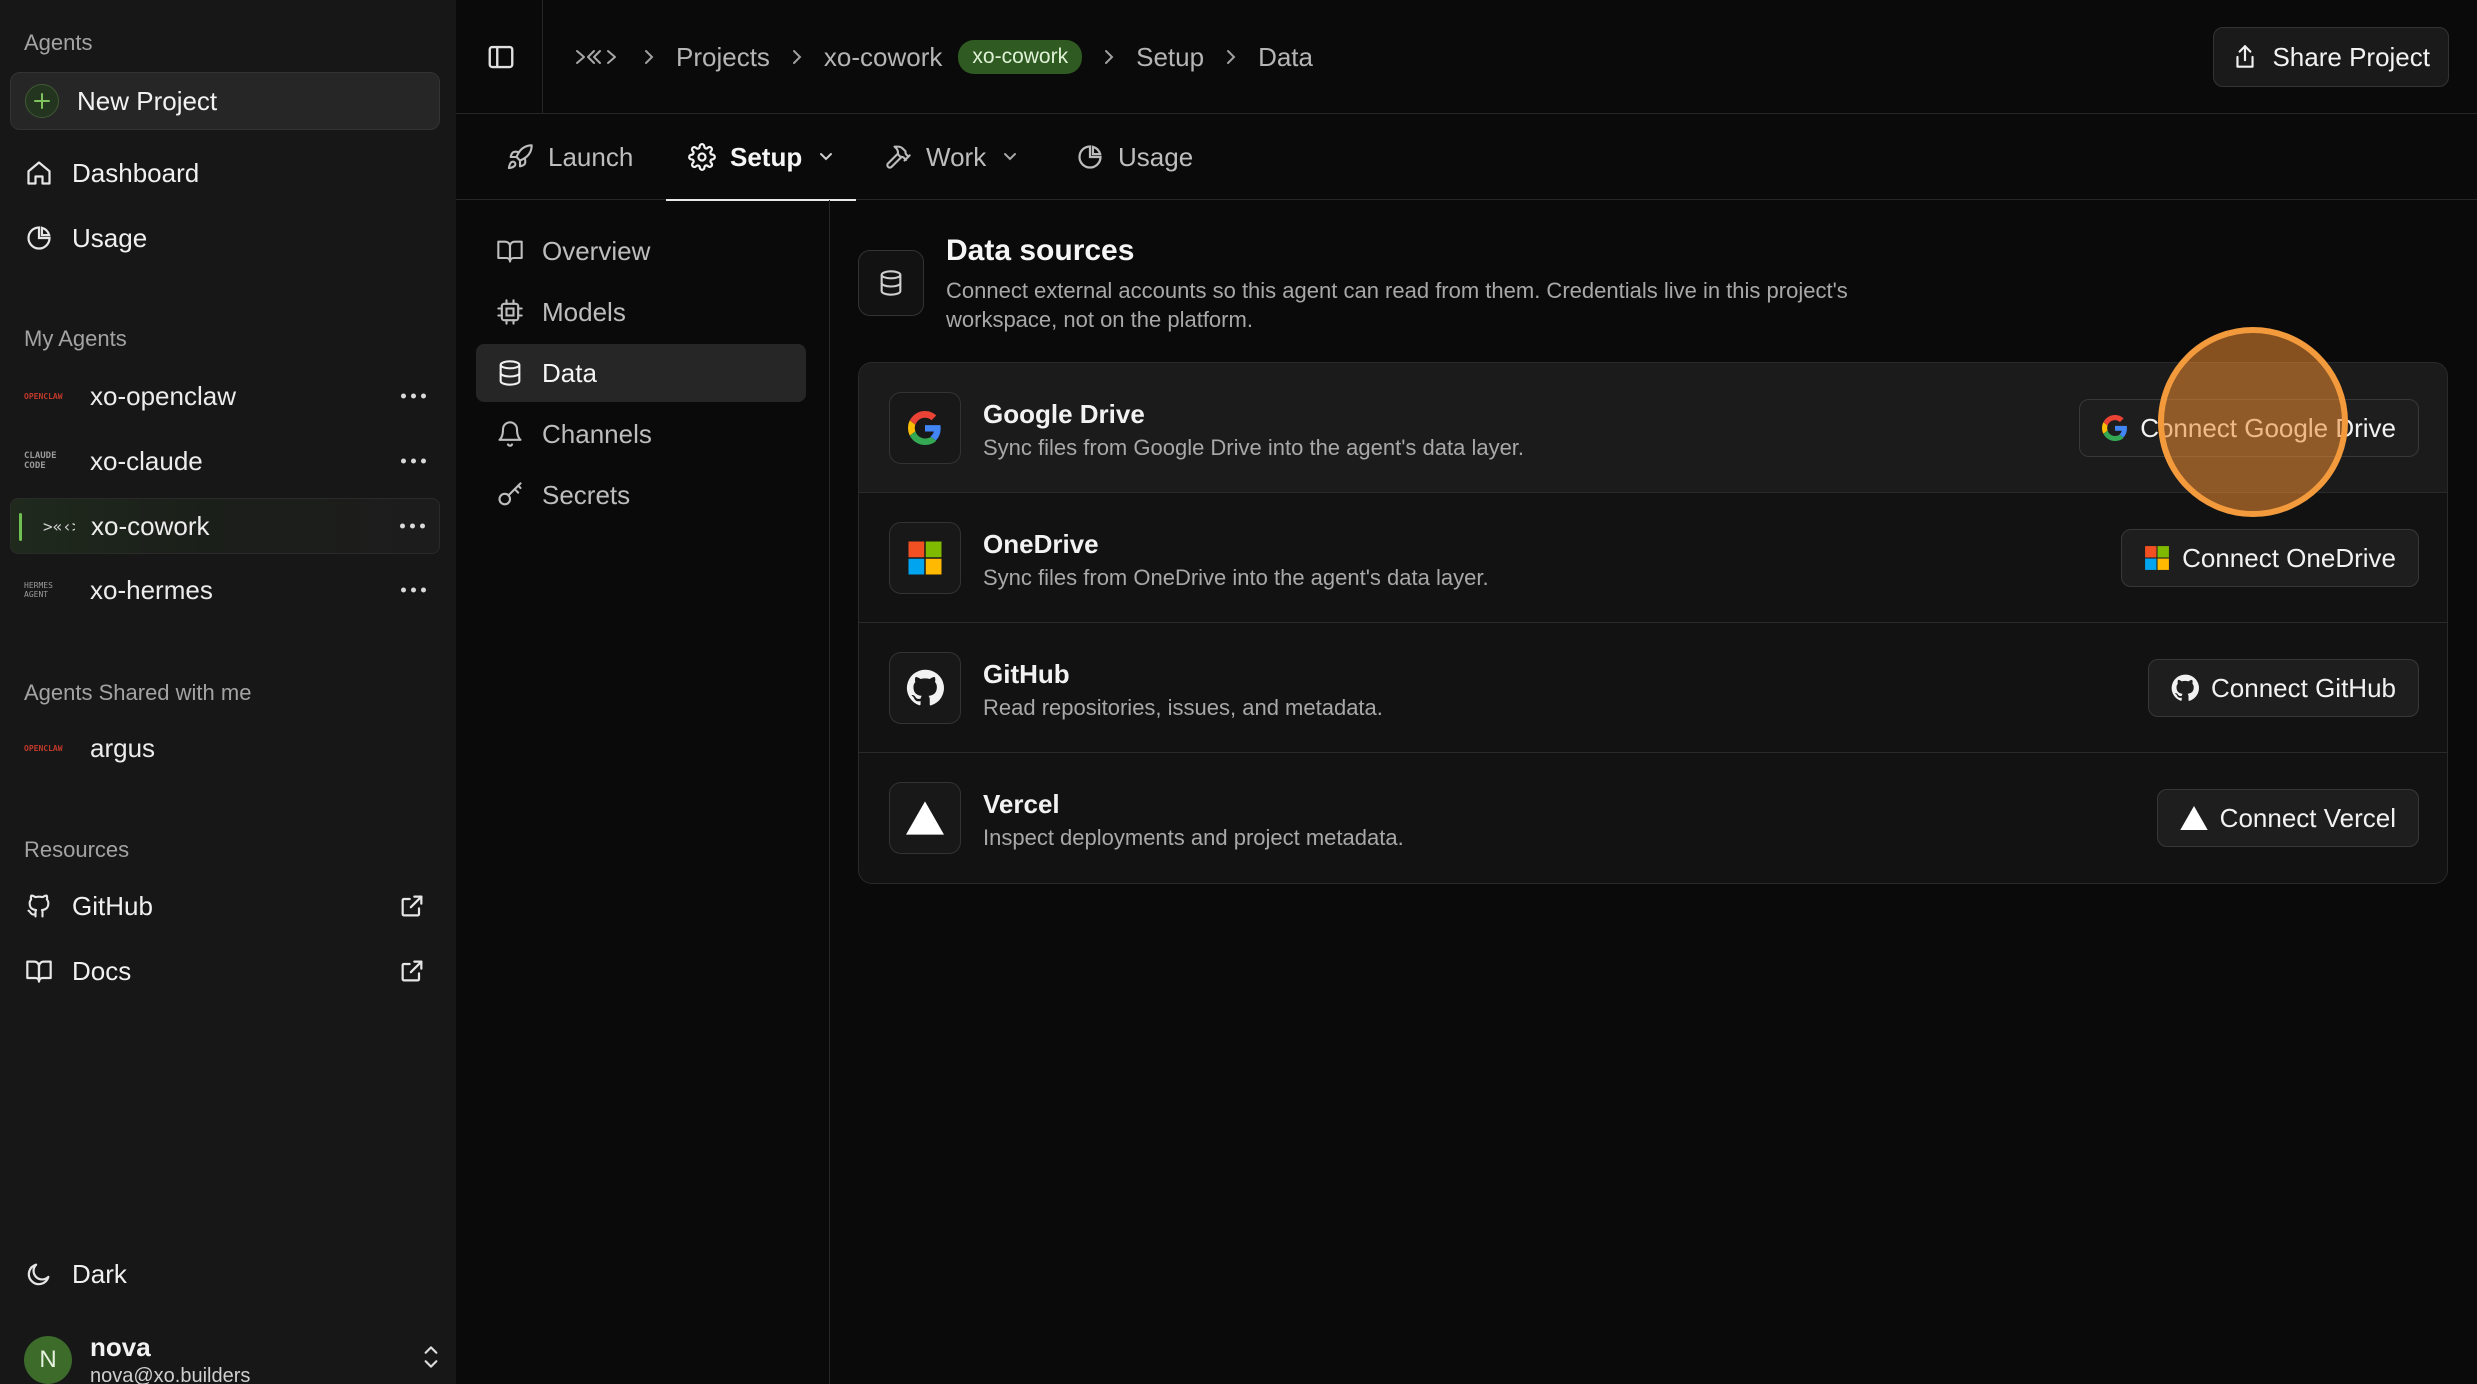 The image size is (2477, 1384). I want to click on chevron-up-down-icon, so click(431, 1357).